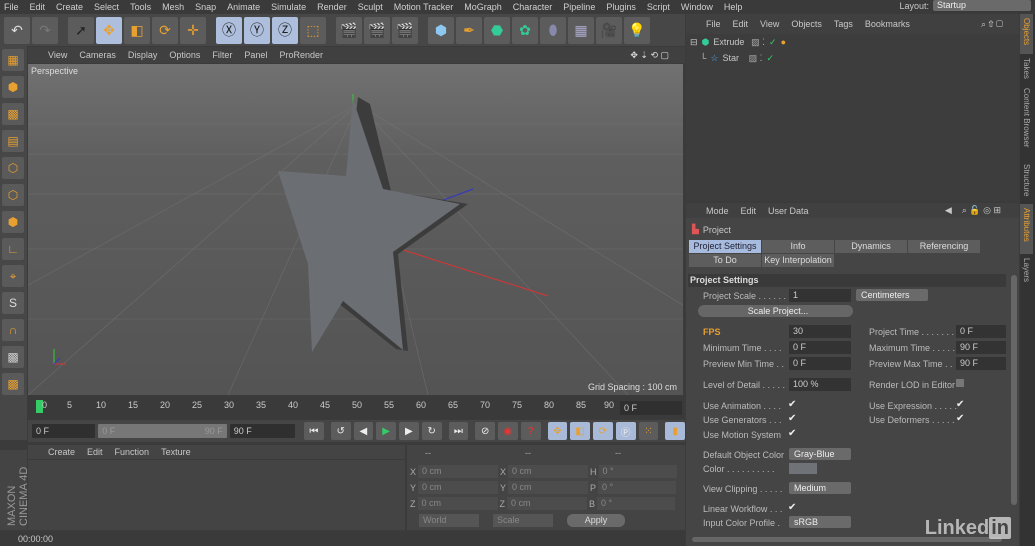 The width and height of the screenshot is (1035, 546). What do you see at coordinates (13, 249) in the screenshot?
I see `axis-mode-icon: ∟` at bounding box center [13, 249].